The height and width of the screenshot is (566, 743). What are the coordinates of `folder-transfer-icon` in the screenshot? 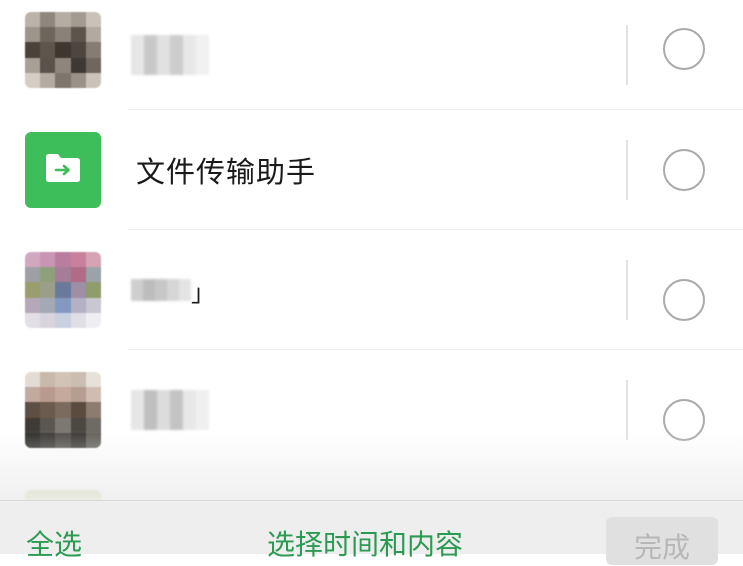 It's located at (63, 170).